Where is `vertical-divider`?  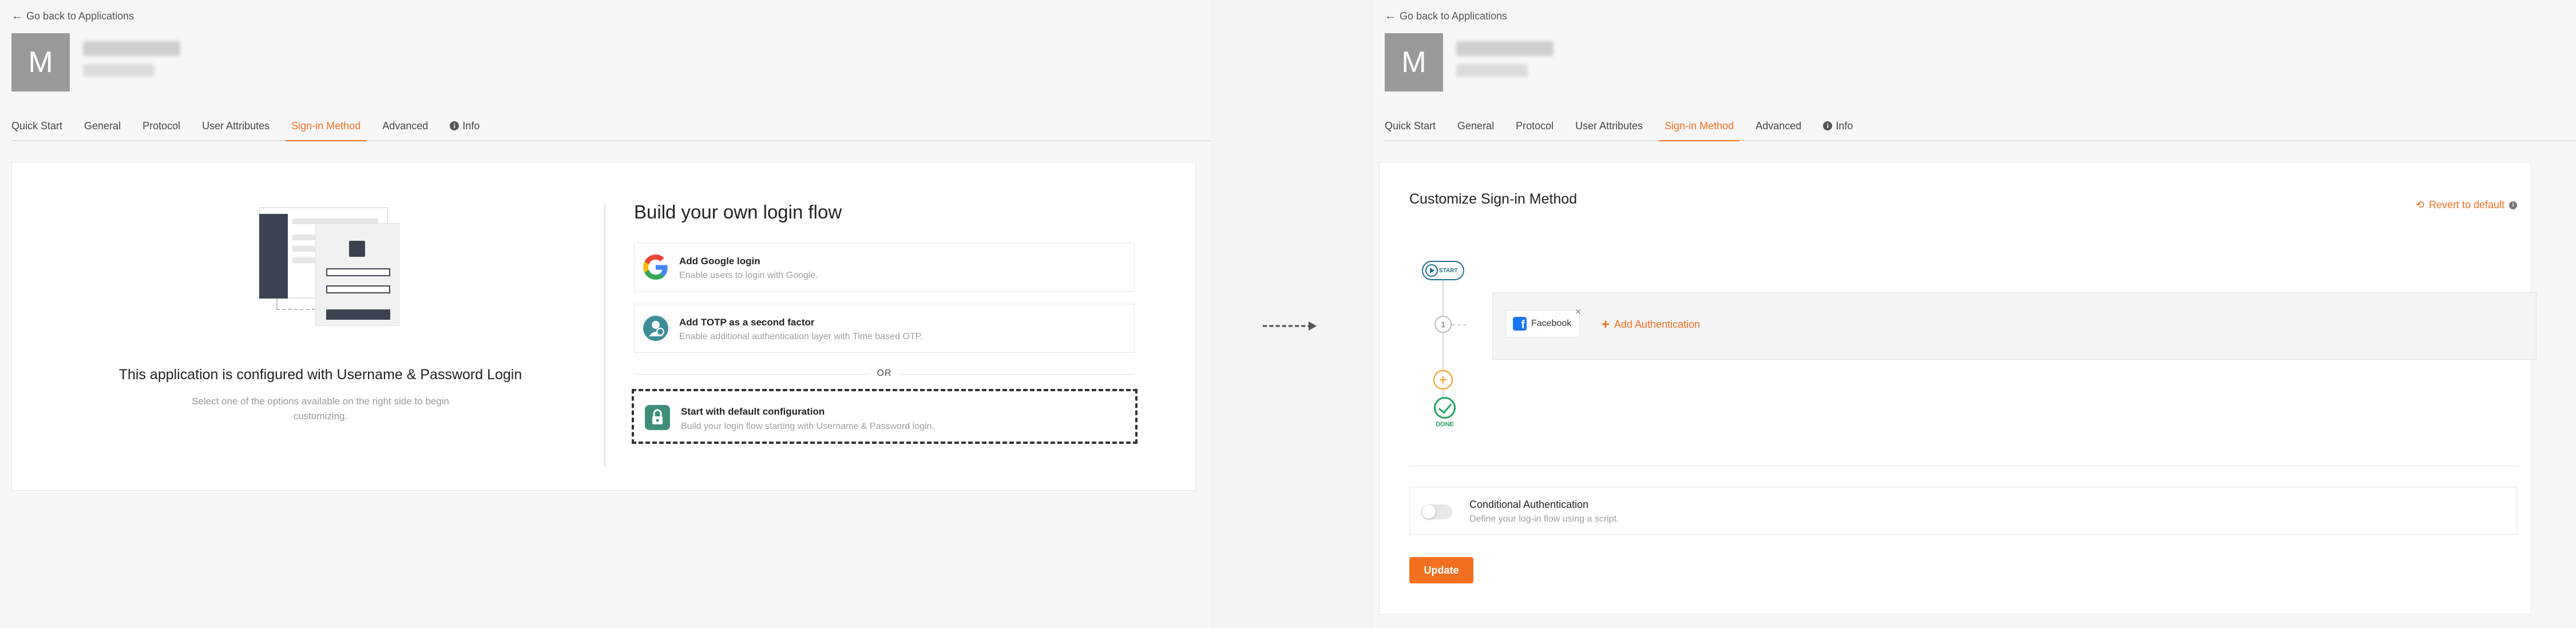 vertical-divider is located at coordinates (604, 335).